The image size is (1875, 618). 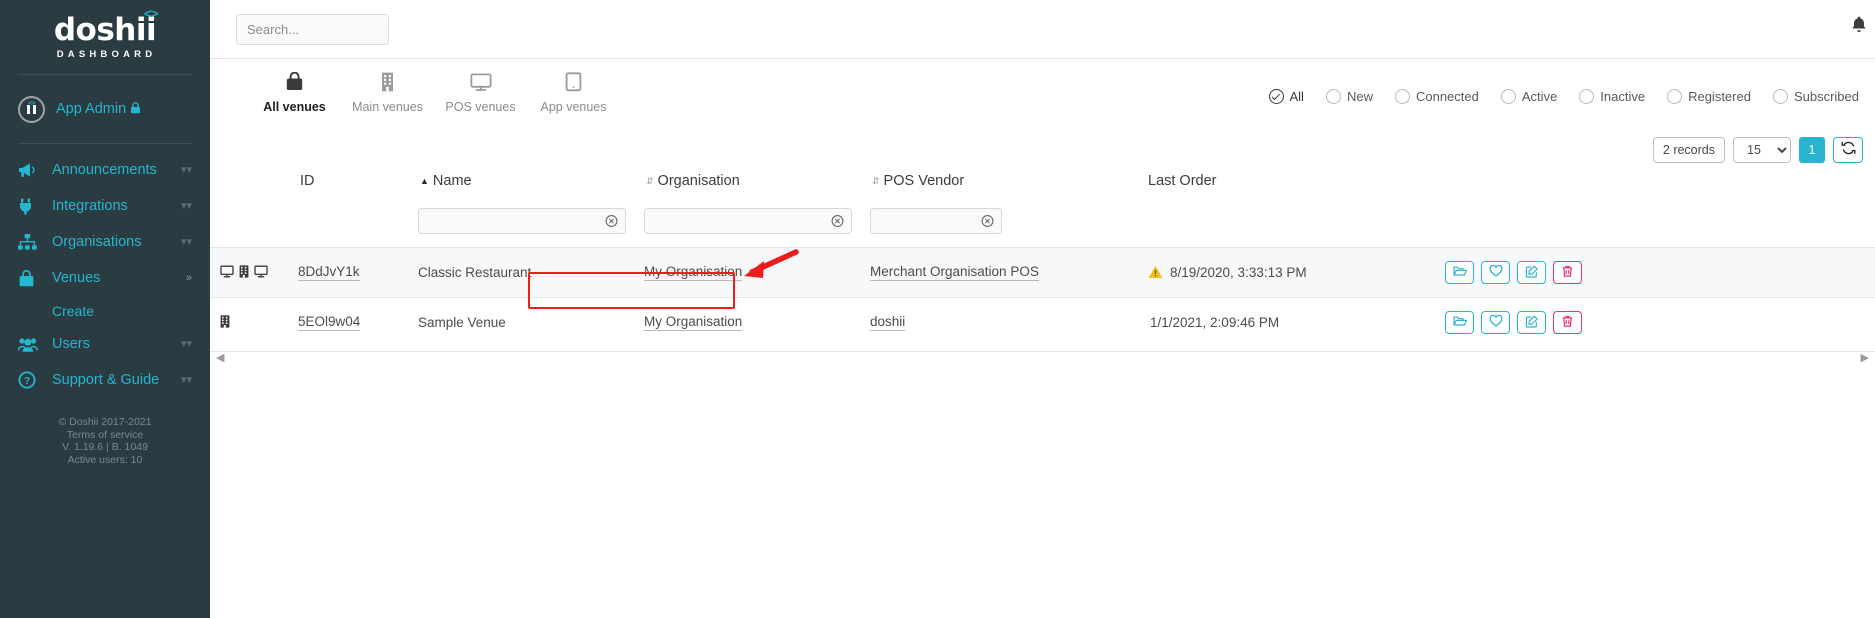 I want to click on venue-id-link: 5EOl9w04, so click(x=329, y=322).